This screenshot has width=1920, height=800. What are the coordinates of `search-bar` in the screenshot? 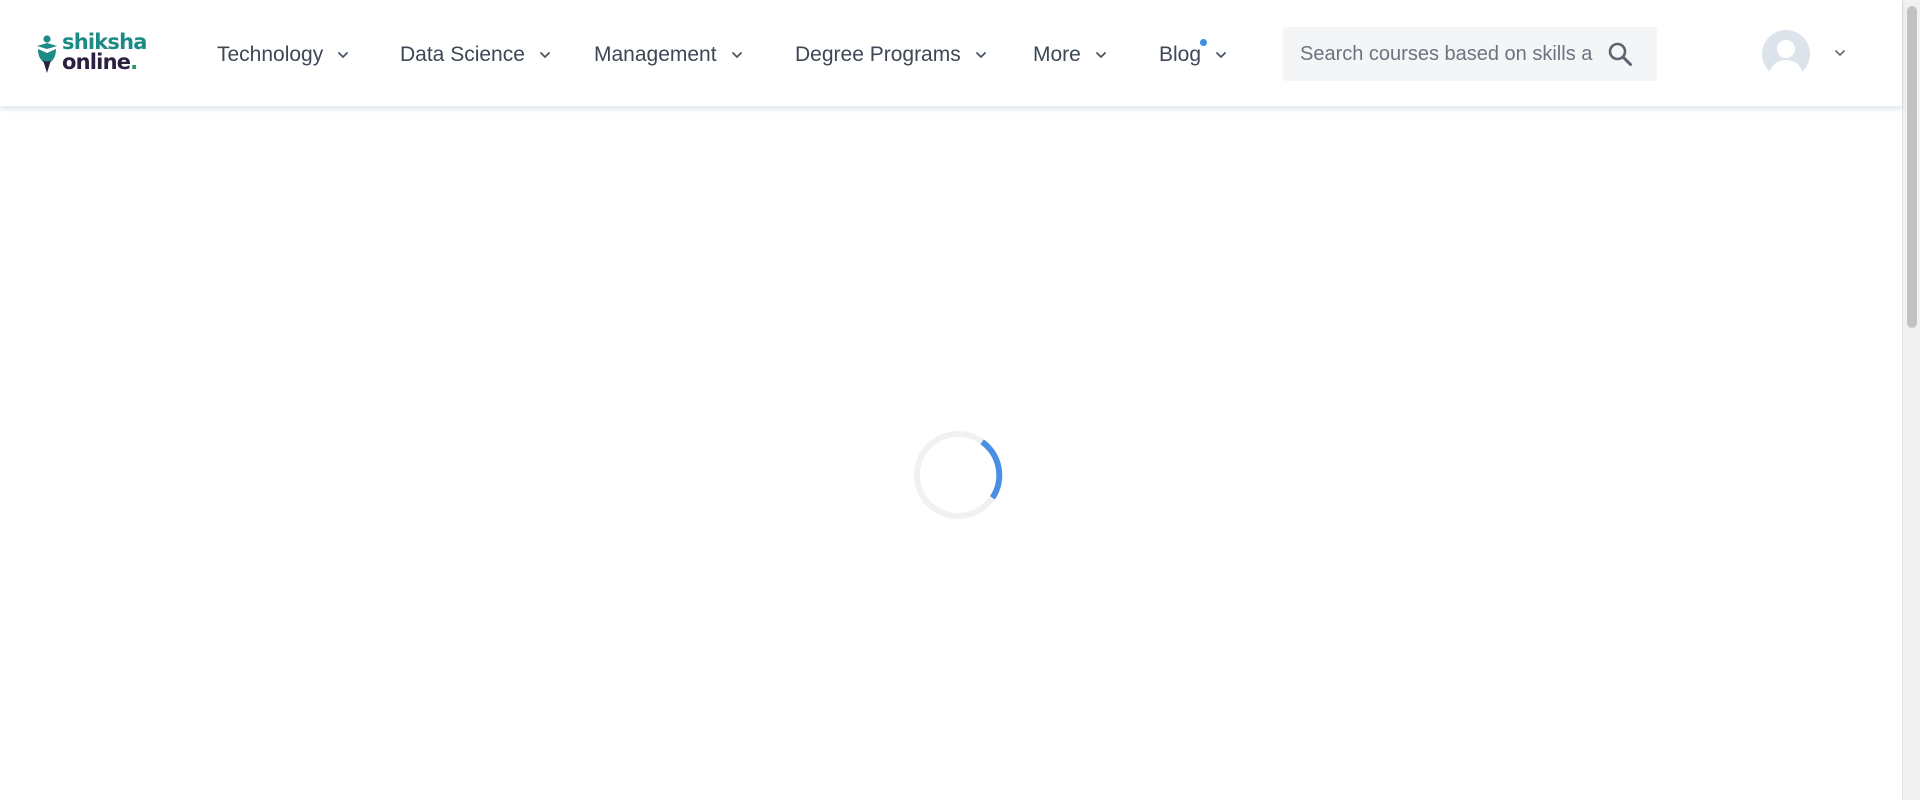 It's located at (1470, 54).